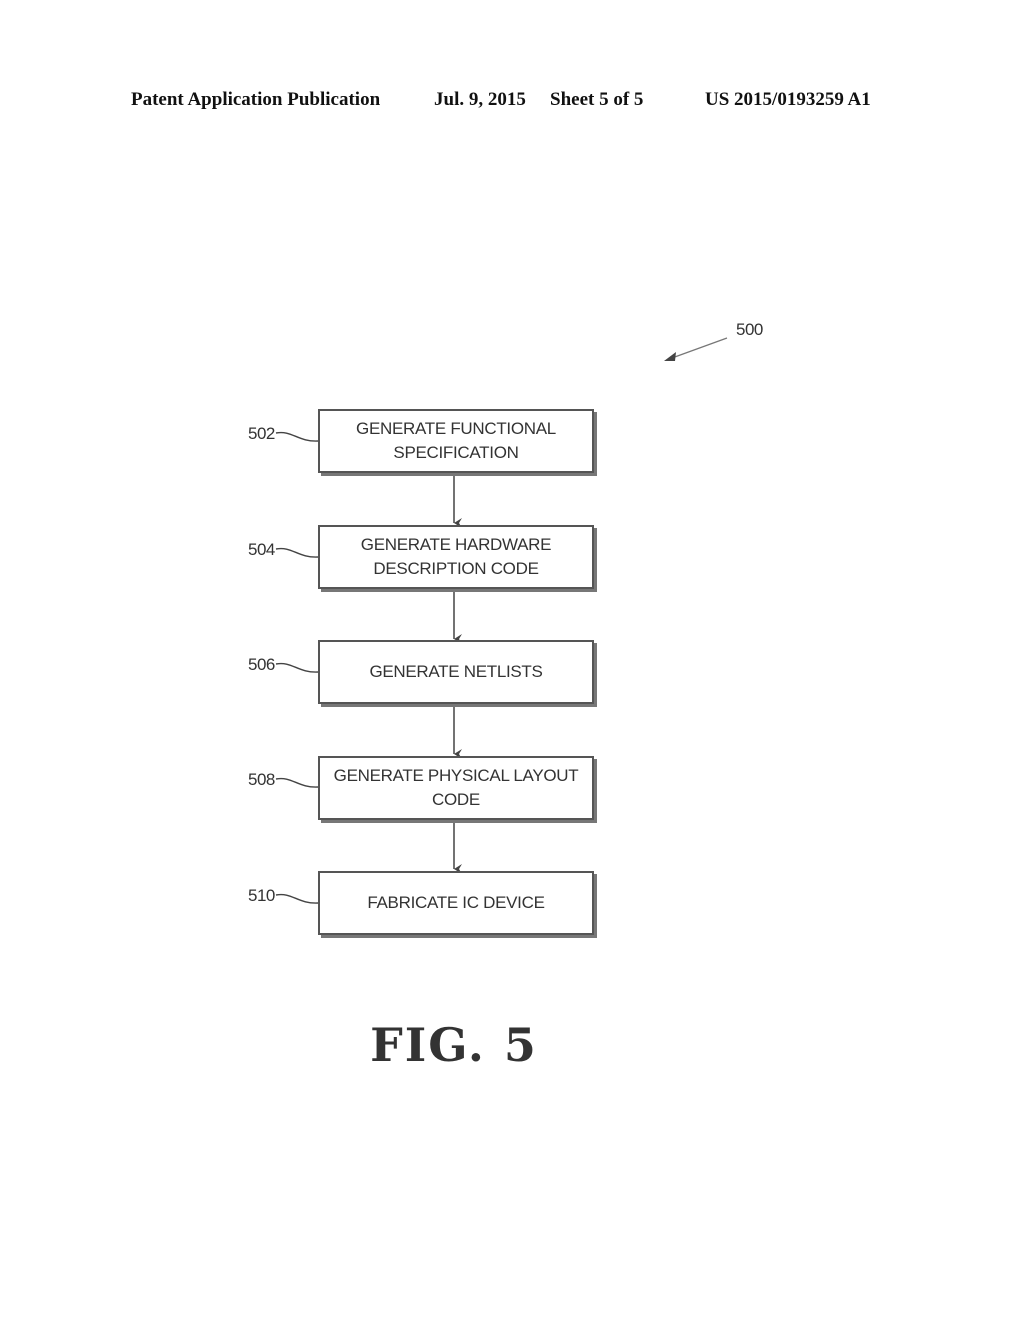 Image resolution: width=1024 pixels, height=1320 pixels. What do you see at coordinates (297, 436) in the screenshot?
I see `ref-502-leader` at bounding box center [297, 436].